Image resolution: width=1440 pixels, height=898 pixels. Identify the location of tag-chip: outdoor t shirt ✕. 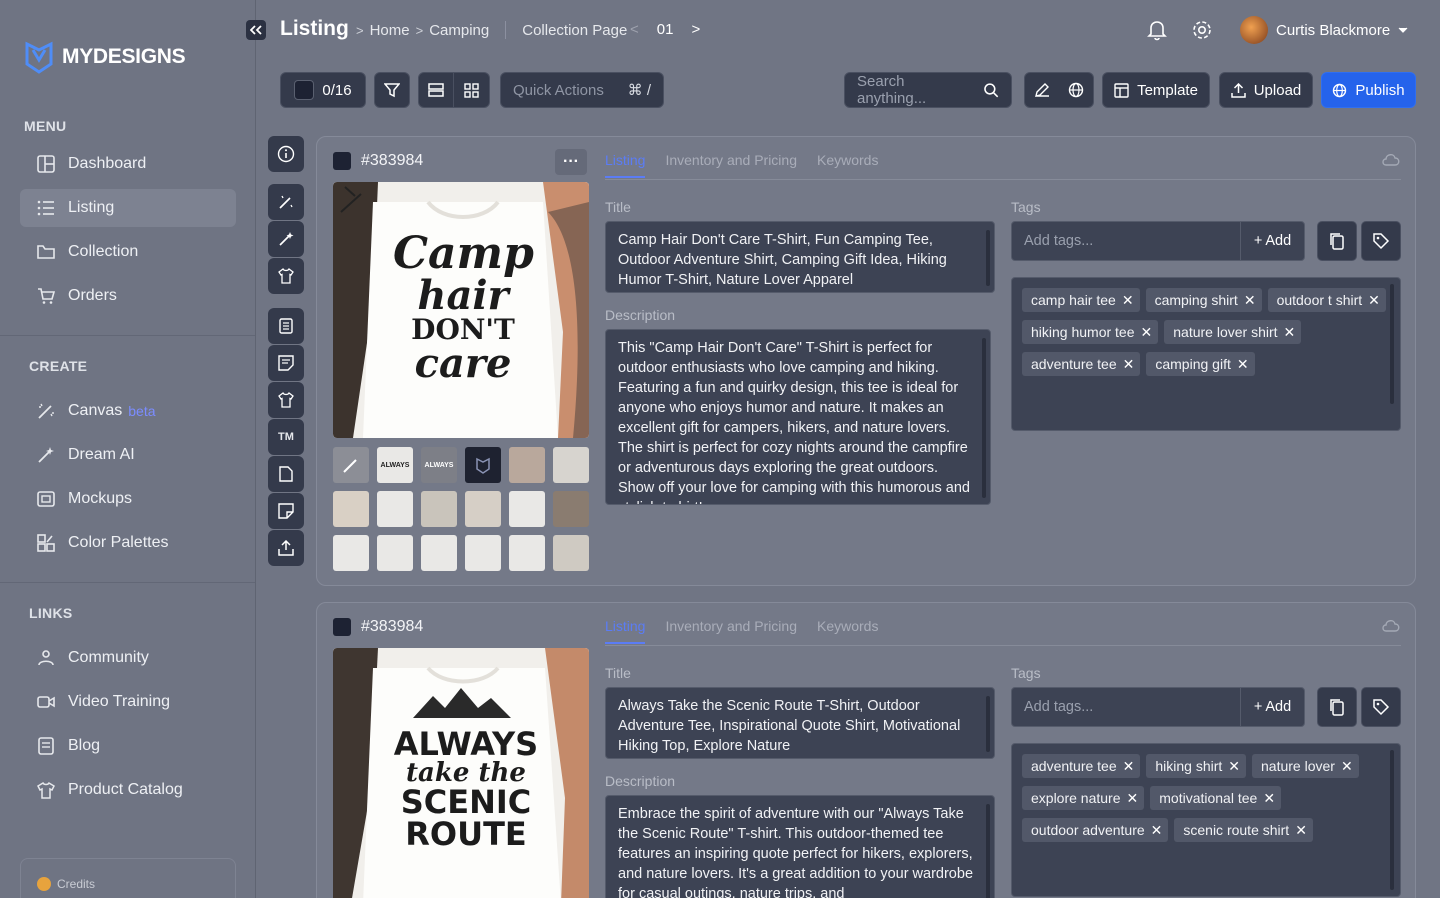
(1326, 300).